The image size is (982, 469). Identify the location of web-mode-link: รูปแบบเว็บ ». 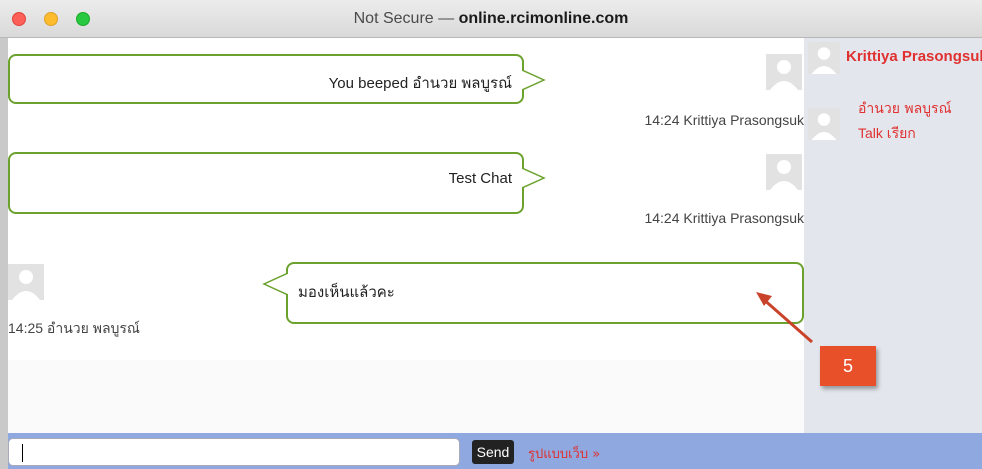
(564, 453).